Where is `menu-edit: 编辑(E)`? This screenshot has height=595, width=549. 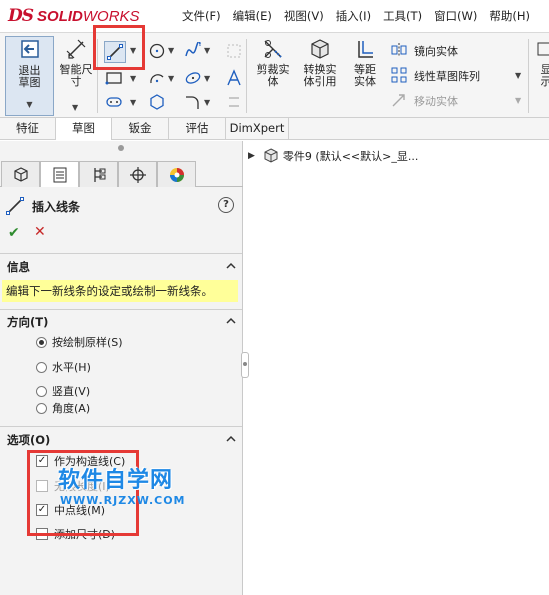 menu-edit: 编辑(E) is located at coordinates (252, 16).